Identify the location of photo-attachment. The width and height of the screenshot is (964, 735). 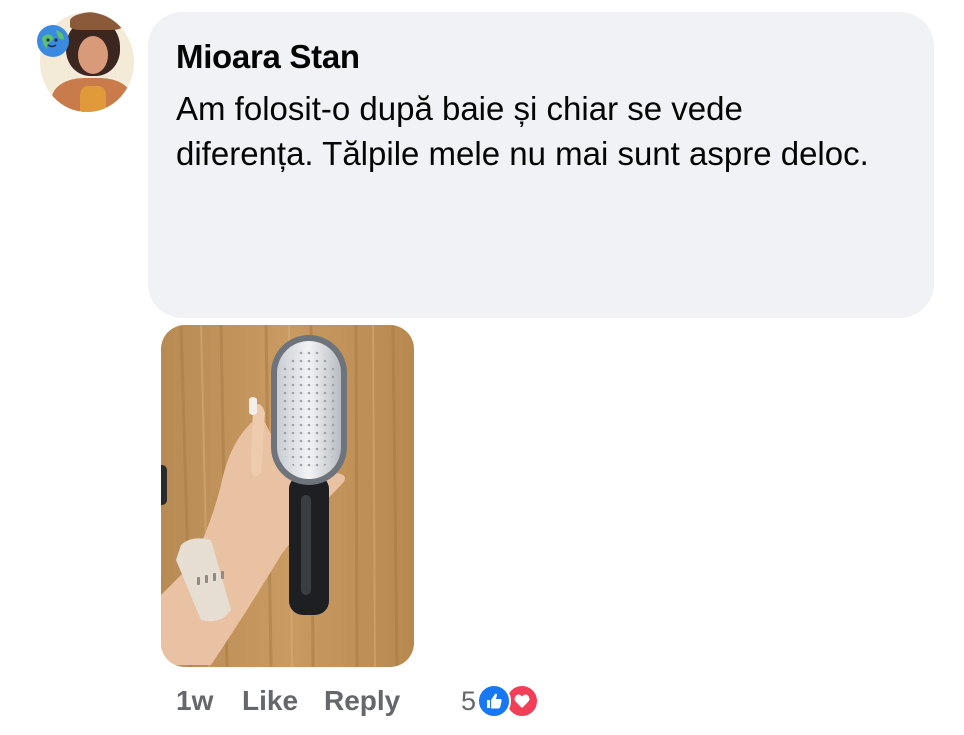
(287, 496).